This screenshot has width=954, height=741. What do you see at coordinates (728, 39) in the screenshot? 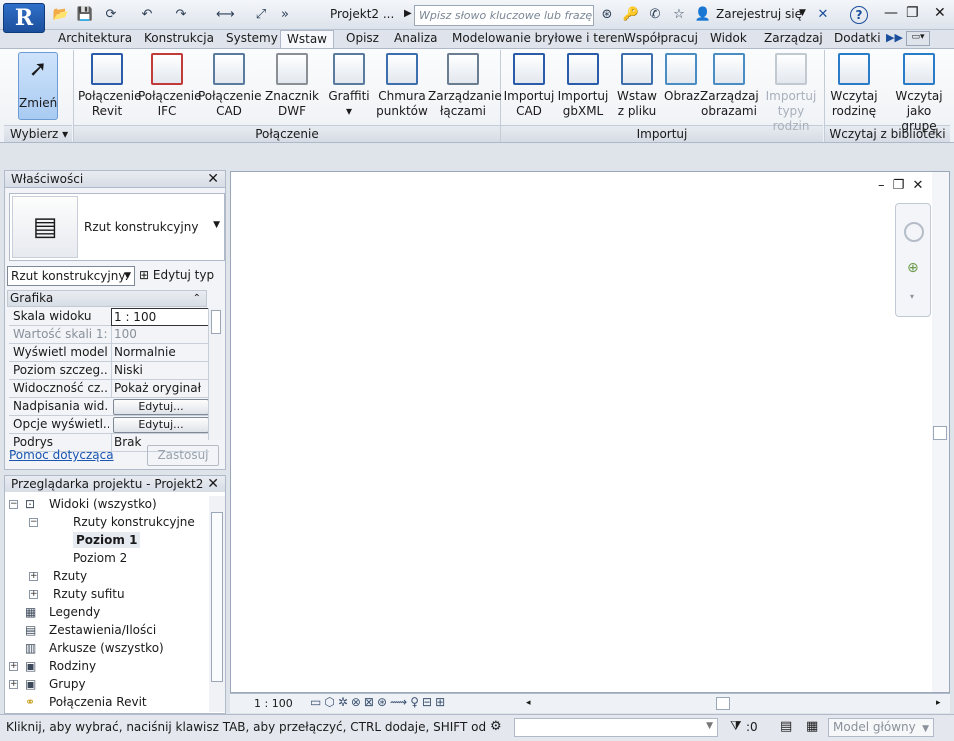
I see `tab-8: Widok` at bounding box center [728, 39].